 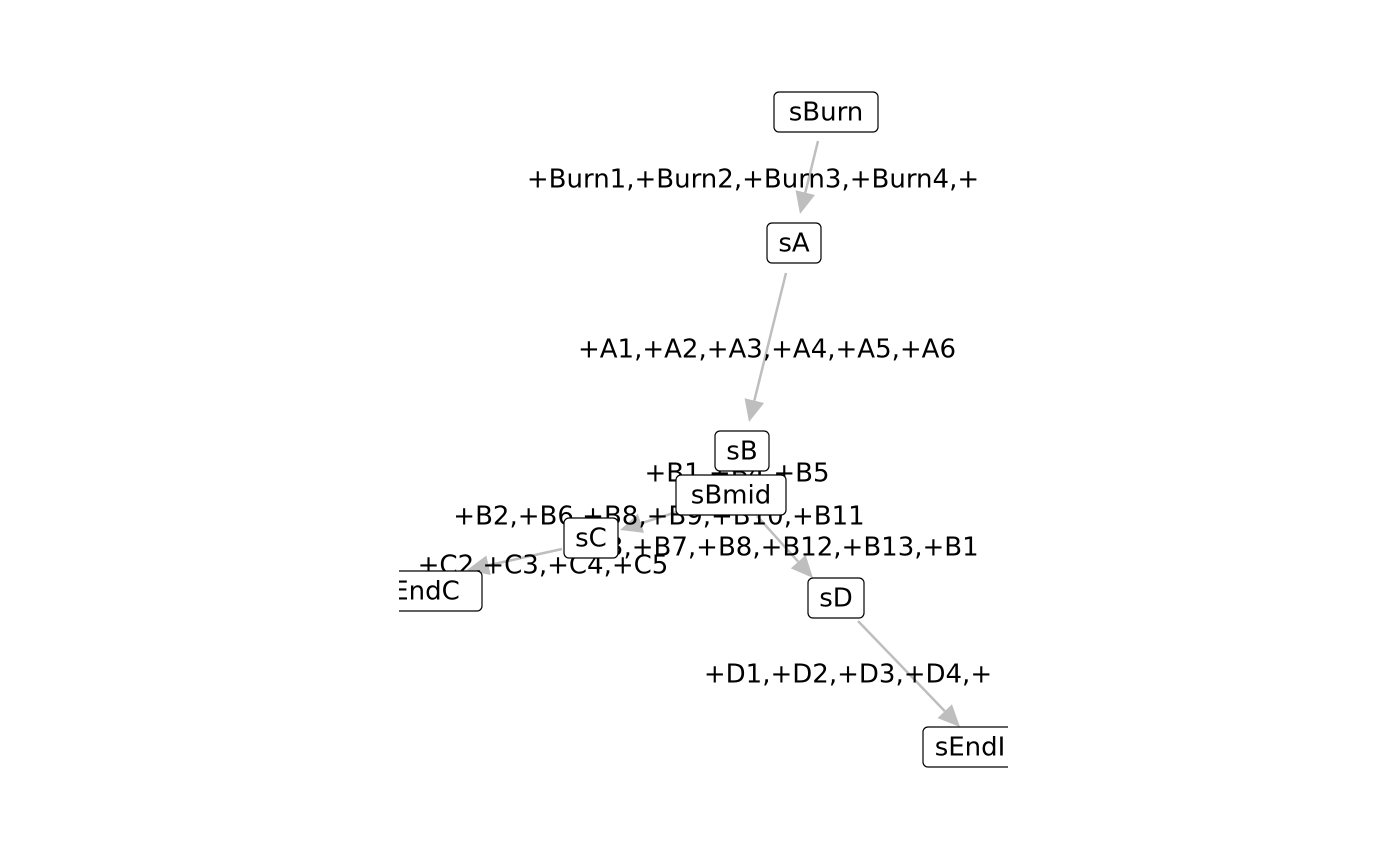 I want to click on node-sEndD: sEndI, so click(x=965, y=747).